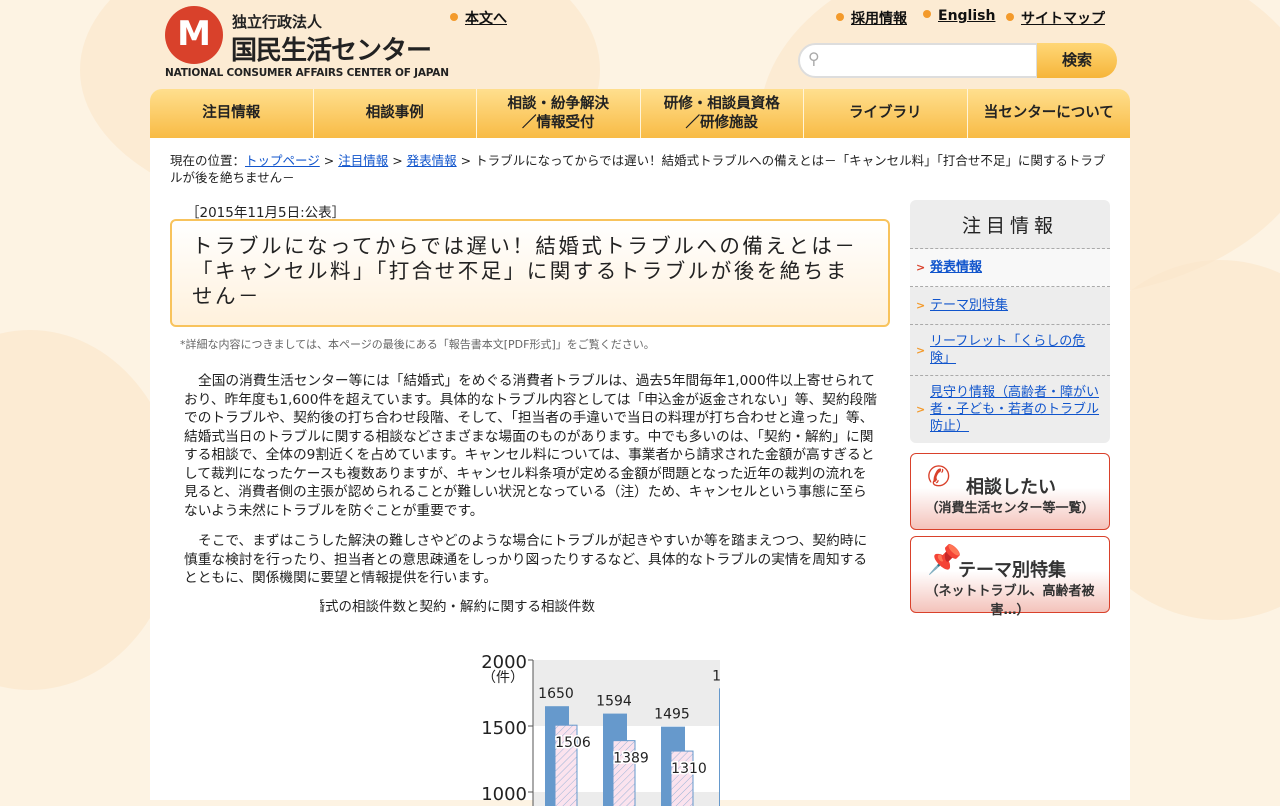  What do you see at coordinates (1010, 268) in the screenshot?
I see `sidebar-item-releases: > 発表情報` at bounding box center [1010, 268].